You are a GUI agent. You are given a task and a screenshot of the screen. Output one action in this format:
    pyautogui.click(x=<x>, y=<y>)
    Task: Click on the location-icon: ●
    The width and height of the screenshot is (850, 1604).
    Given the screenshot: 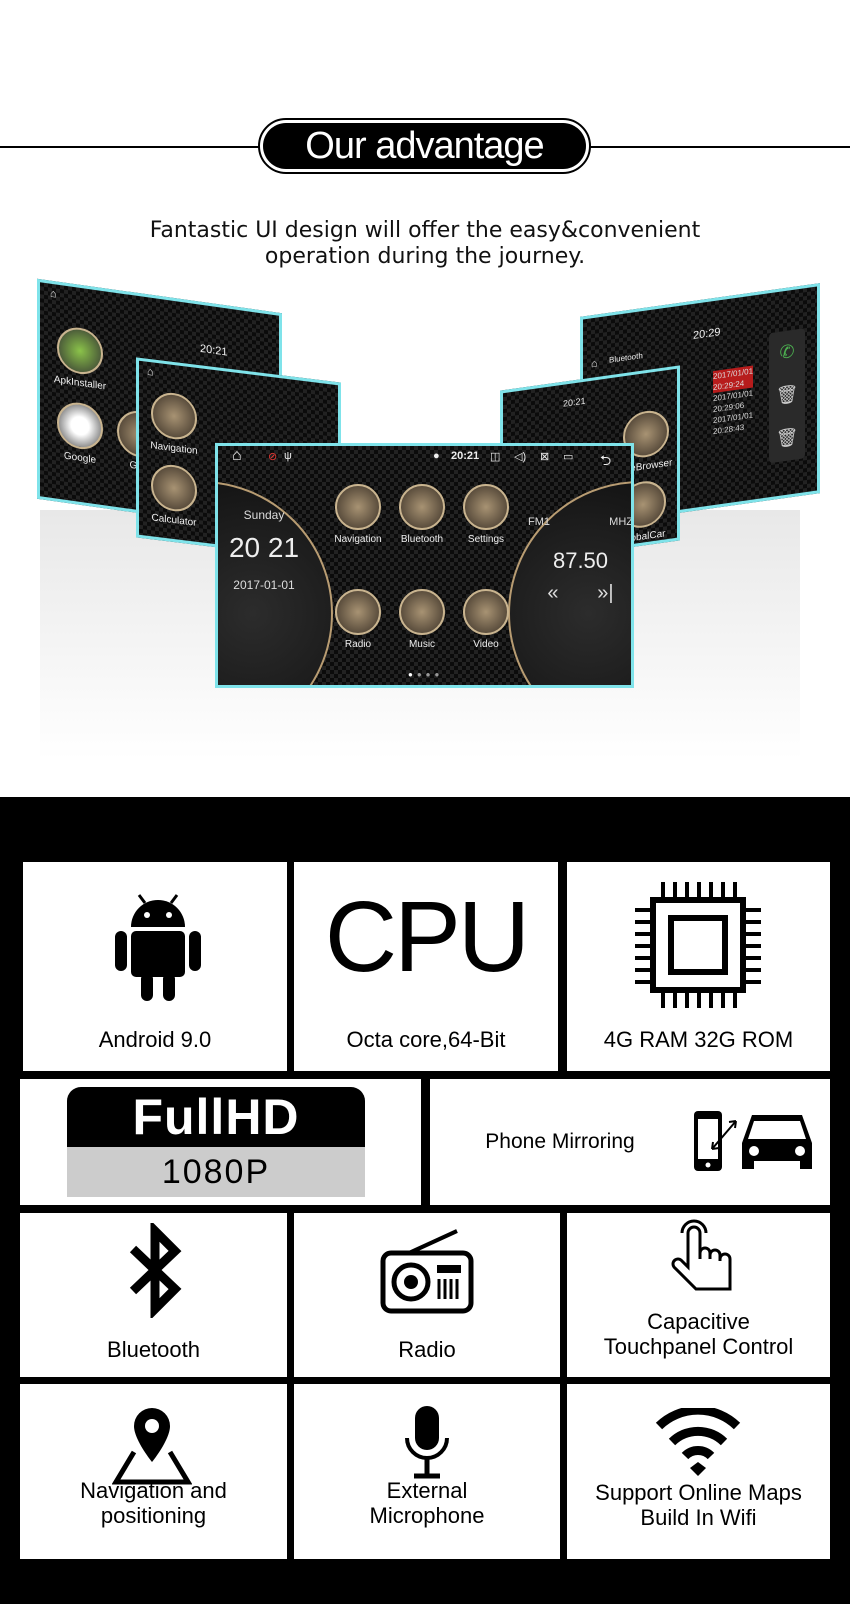 What is the action you would take?
    pyautogui.click(x=436, y=456)
    